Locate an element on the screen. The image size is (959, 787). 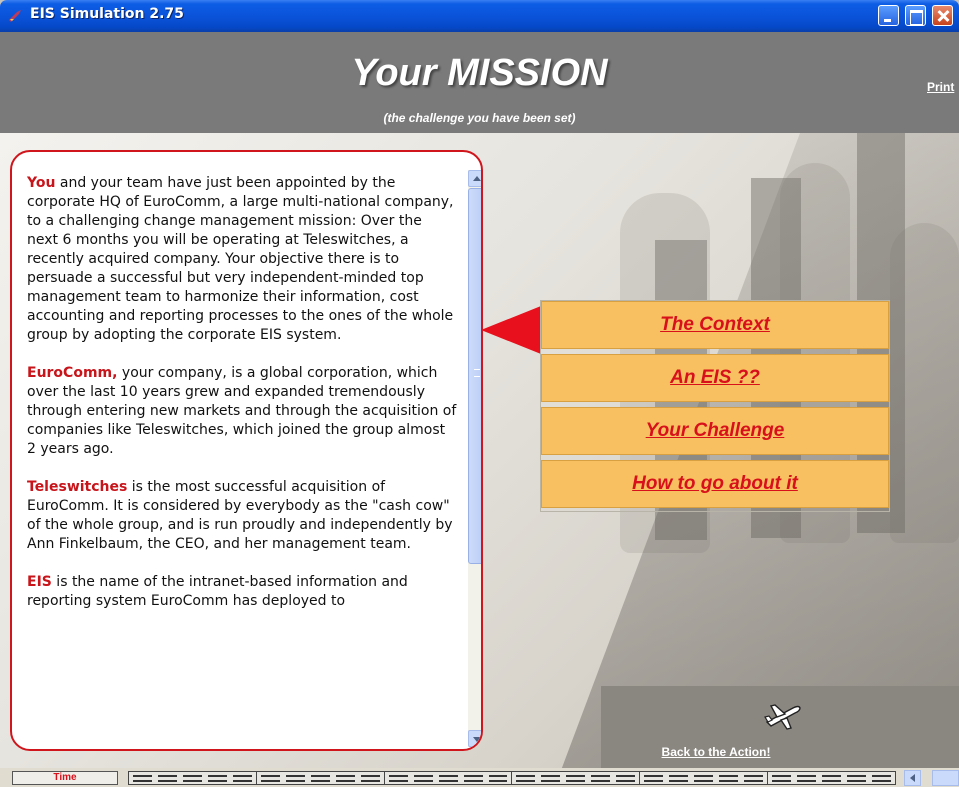
back-to-action-link: Back to the Action! is located at coordinates (716, 752).